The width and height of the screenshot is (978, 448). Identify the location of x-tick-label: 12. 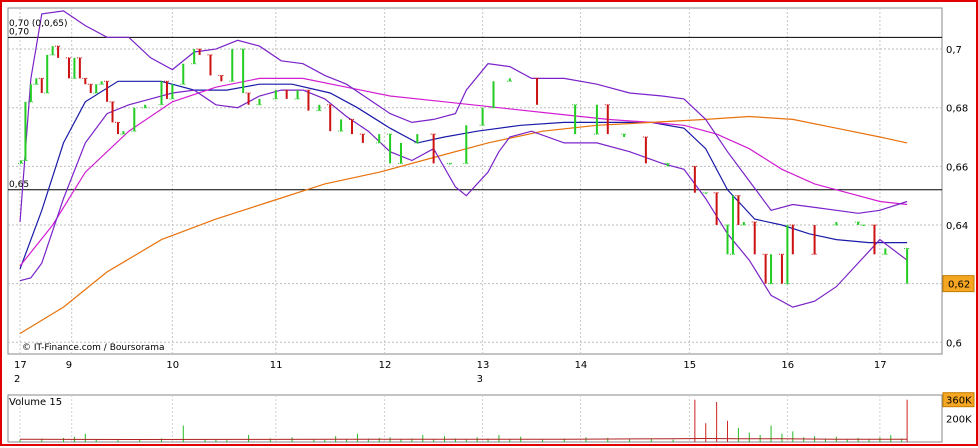
(385, 365).